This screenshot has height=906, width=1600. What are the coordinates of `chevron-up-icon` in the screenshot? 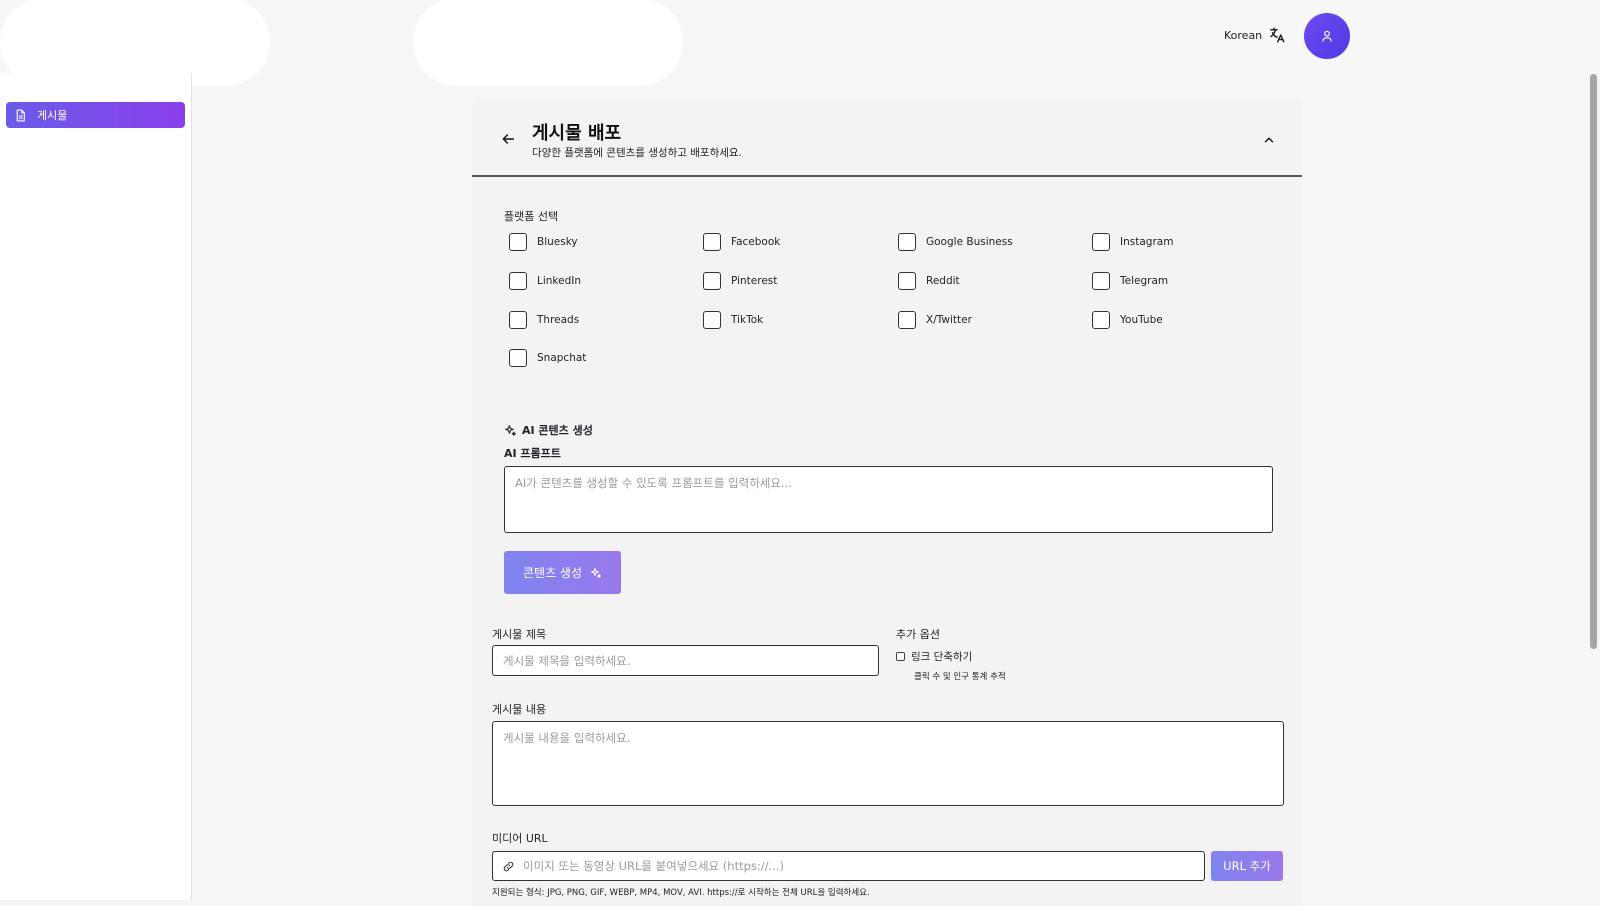 It's located at (1269, 140).